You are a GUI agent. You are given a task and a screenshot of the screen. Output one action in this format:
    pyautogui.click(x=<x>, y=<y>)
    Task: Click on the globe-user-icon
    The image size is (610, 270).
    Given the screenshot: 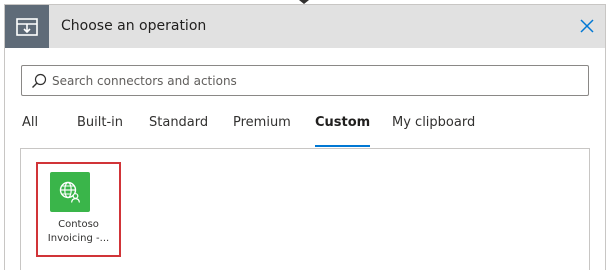 What is the action you would take?
    pyautogui.click(x=70, y=192)
    